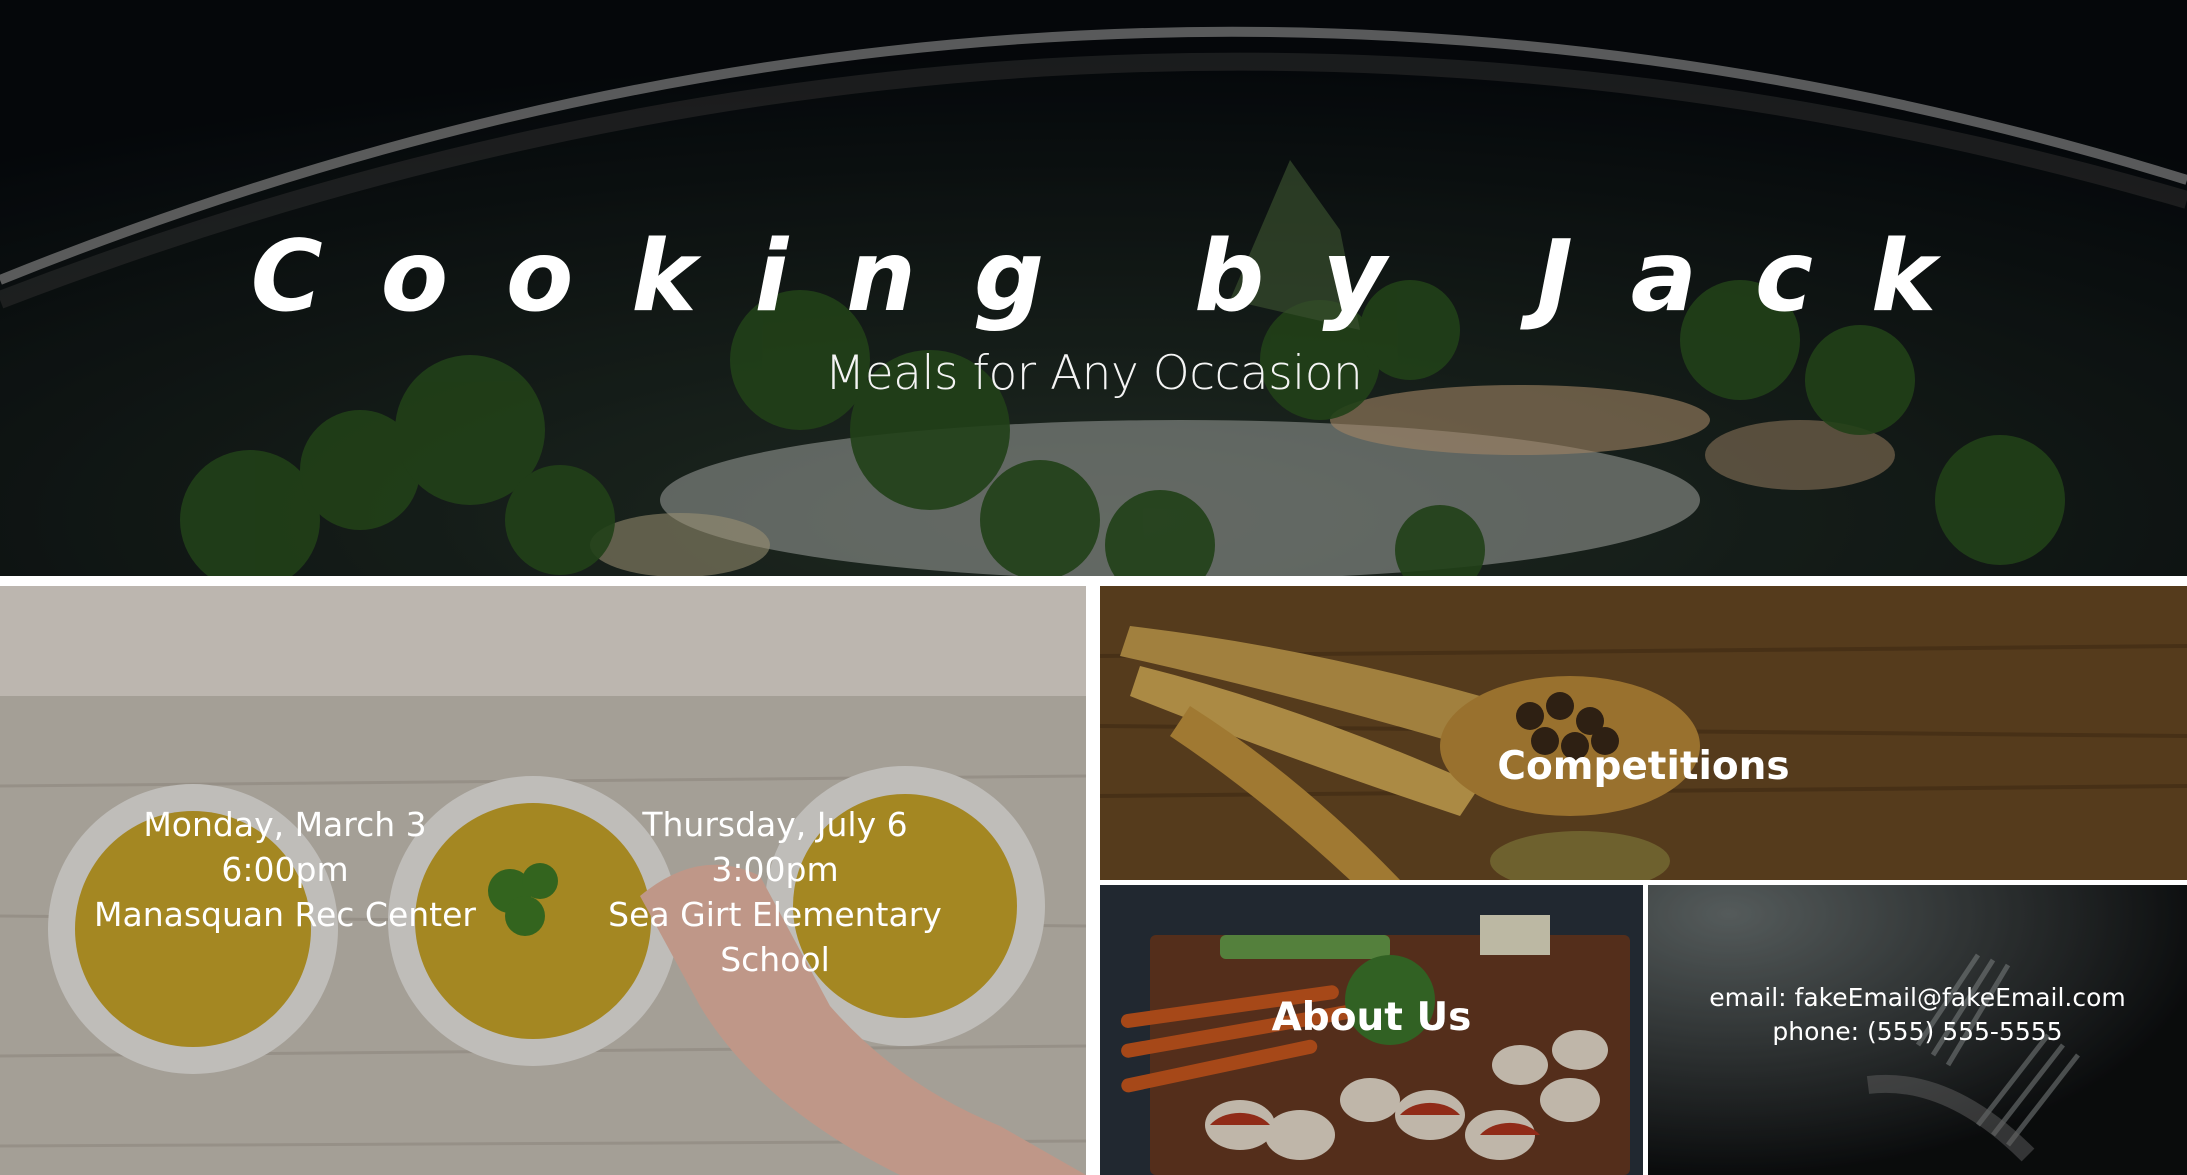 The height and width of the screenshot is (1175, 2187). I want to click on competitions-panel: Competitions, so click(1643, 733).